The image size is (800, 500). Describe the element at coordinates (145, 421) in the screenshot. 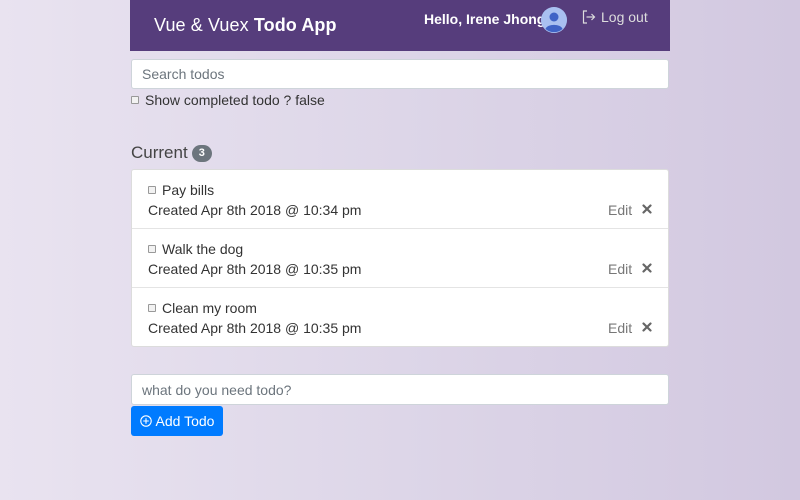

I see `plus-circle-icon` at that location.